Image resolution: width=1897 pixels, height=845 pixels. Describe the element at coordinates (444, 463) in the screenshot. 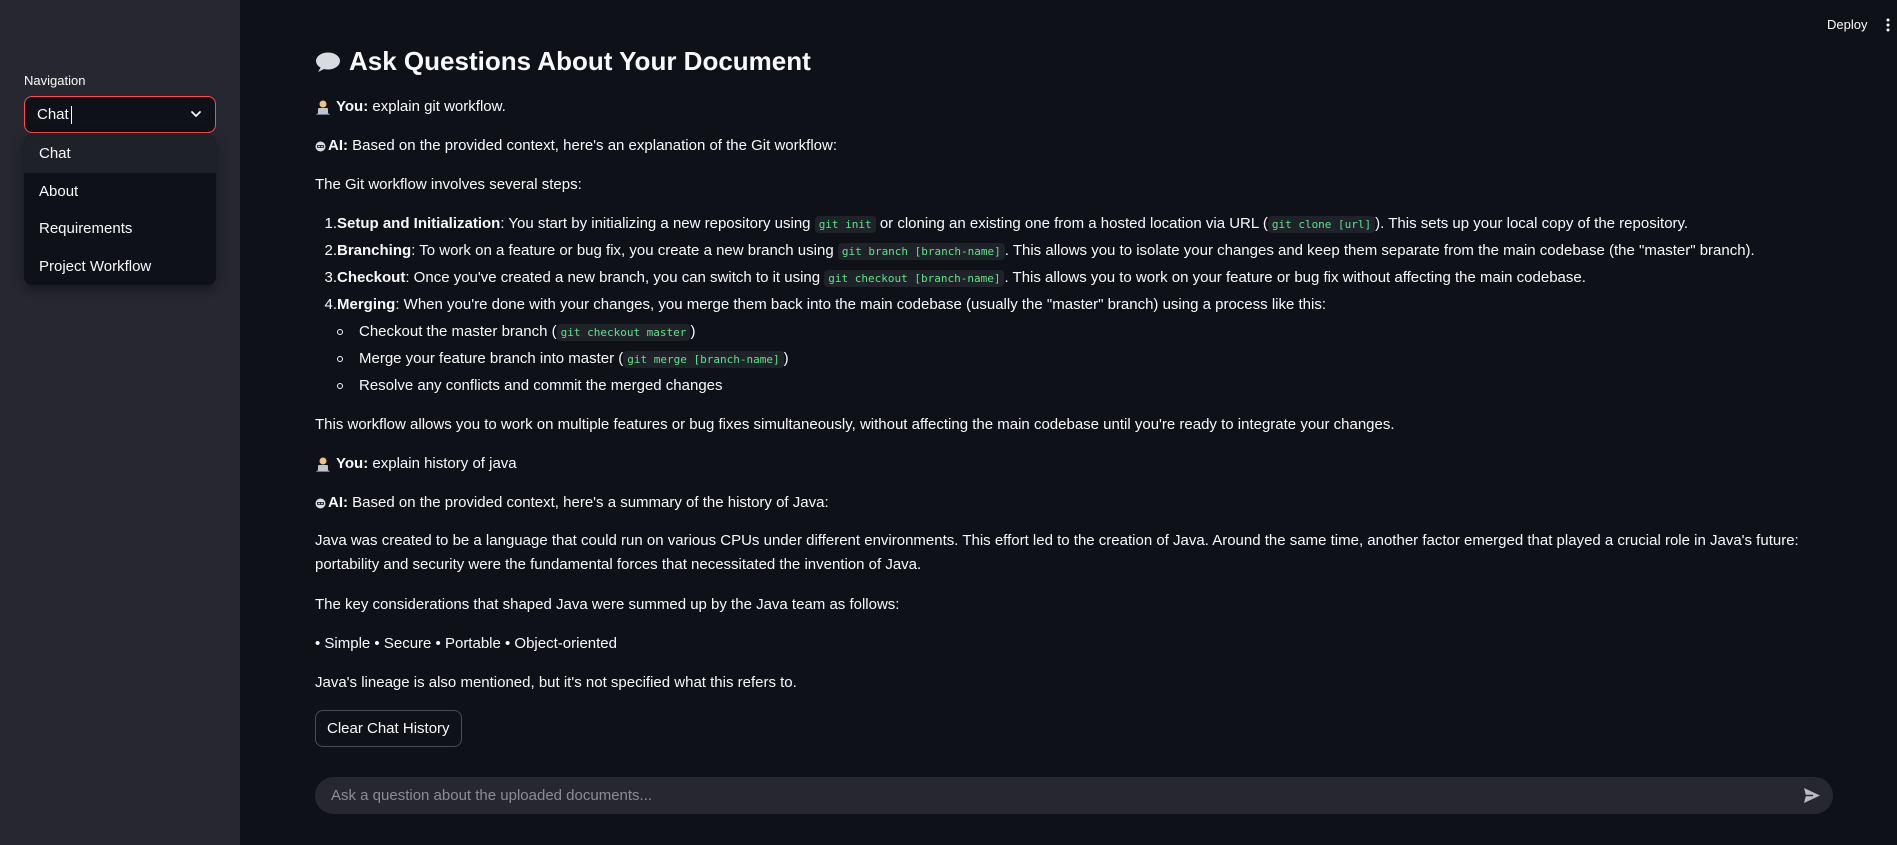

I see `user-message-text: explain history of java` at that location.